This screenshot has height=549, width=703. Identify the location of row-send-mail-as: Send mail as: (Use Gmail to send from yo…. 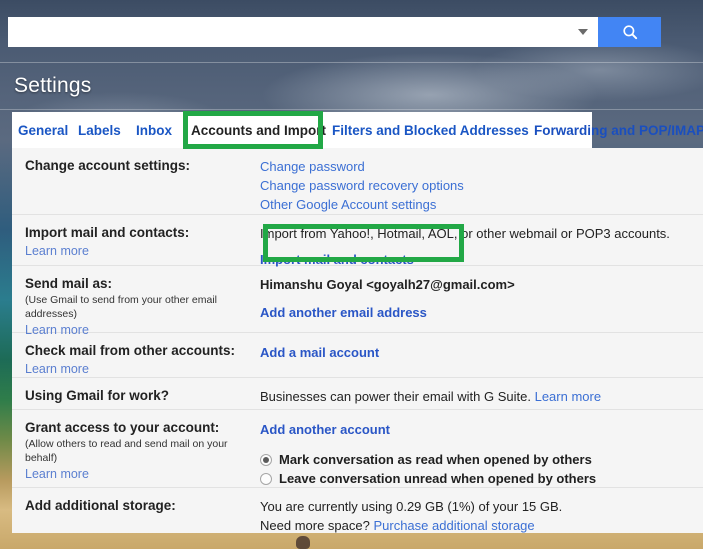
(357, 301).